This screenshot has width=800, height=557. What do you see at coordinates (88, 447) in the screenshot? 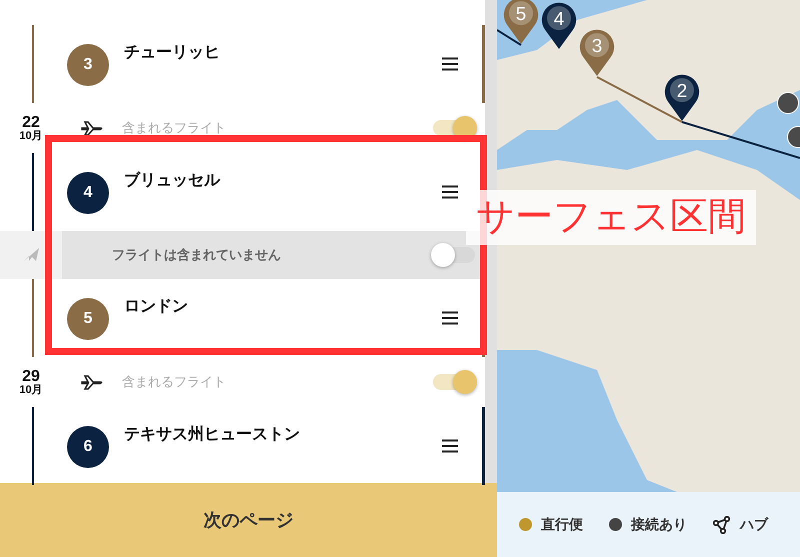
I see `stop-number: 6` at bounding box center [88, 447].